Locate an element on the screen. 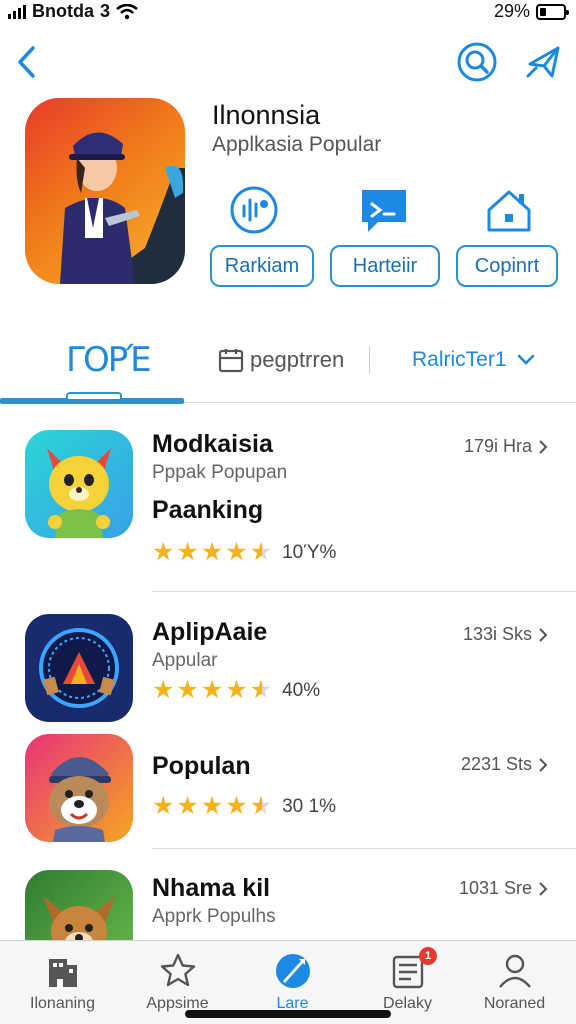 The width and height of the screenshot is (576, 1024). tab-divider is located at coordinates (369, 360).